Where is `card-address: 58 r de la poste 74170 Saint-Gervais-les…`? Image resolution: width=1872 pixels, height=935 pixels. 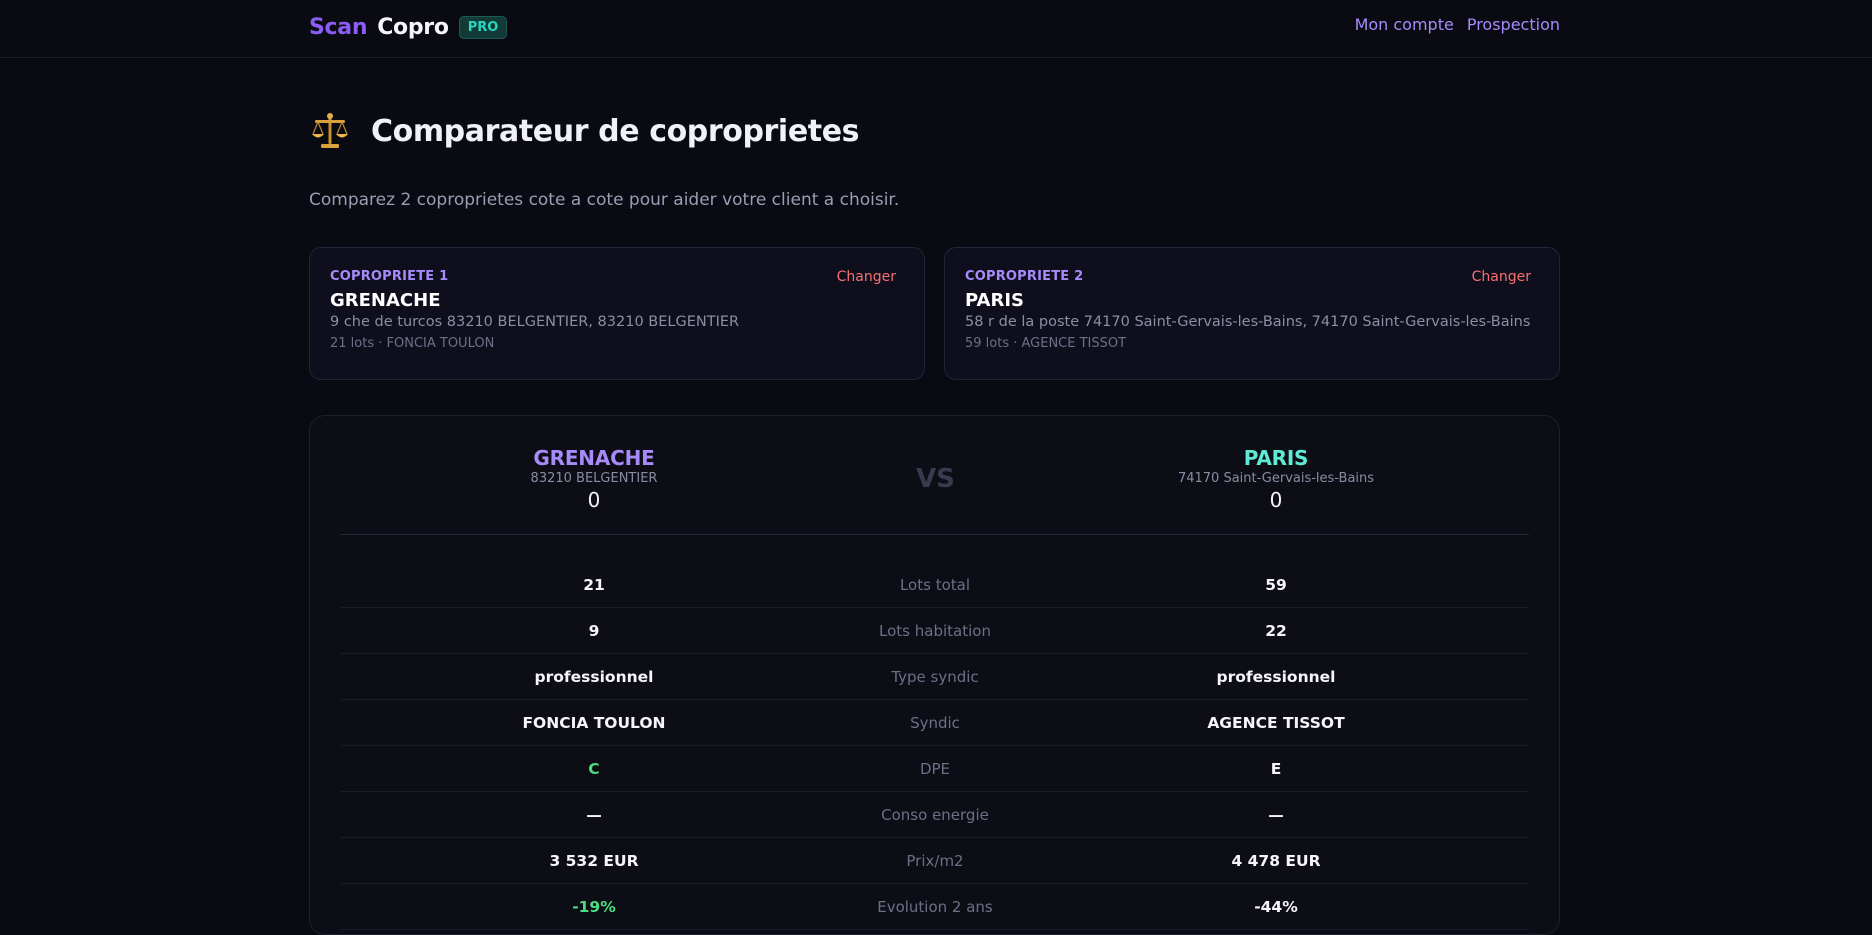
card-address: 58 r de la poste 74170 Saint-Gervais-les… is located at coordinates (1248, 322).